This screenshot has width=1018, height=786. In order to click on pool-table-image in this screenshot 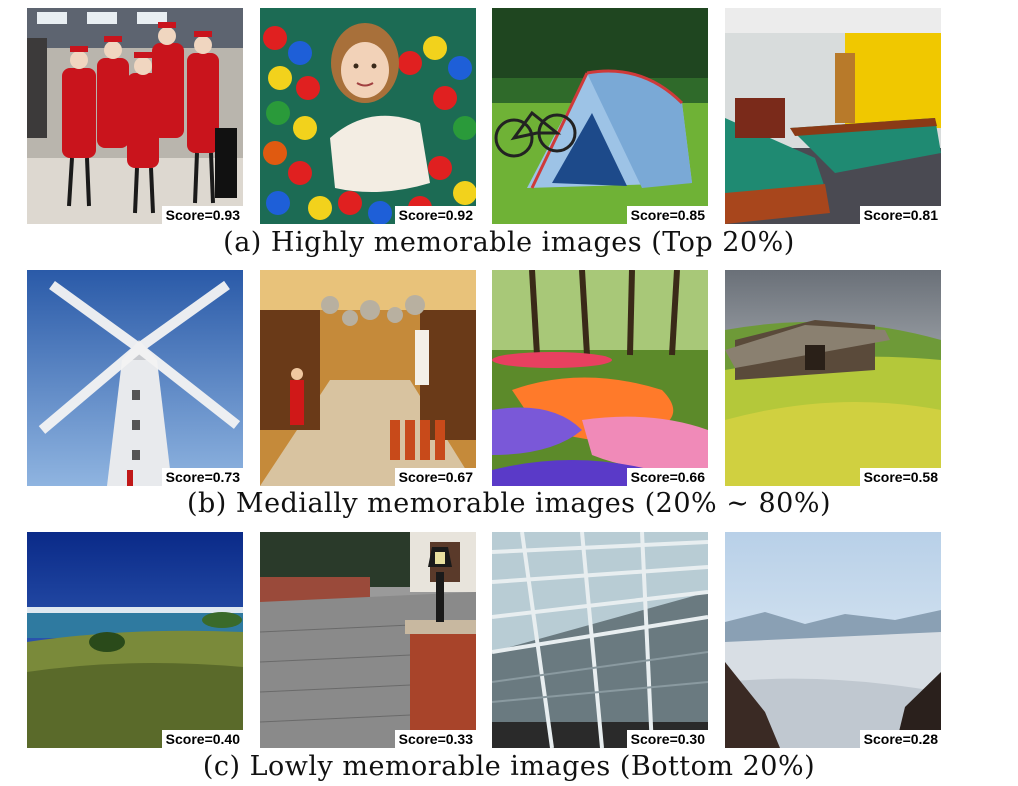, I will do `click(833, 116)`.